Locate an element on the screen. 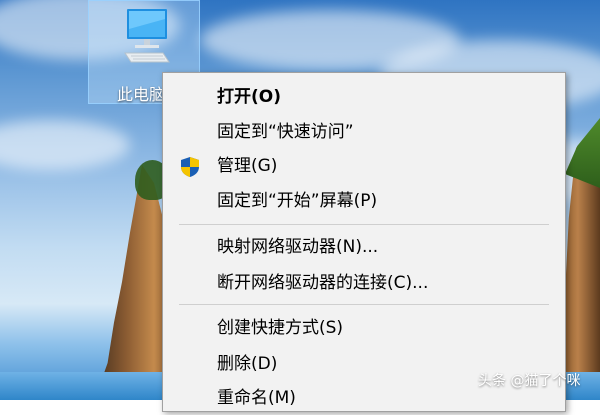 This screenshot has width=600, height=415. menu-item-pin-quick-access: 固定到“快速访问” is located at coordinates (364, 132).